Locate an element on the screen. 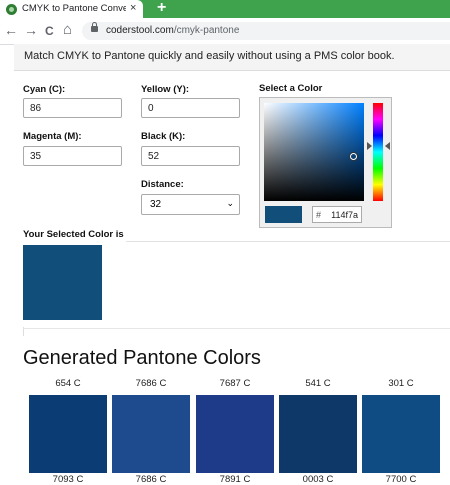 This screenshot has height=485, width=450. pantone-code: 7093 C is located at coordinates (68, 479).